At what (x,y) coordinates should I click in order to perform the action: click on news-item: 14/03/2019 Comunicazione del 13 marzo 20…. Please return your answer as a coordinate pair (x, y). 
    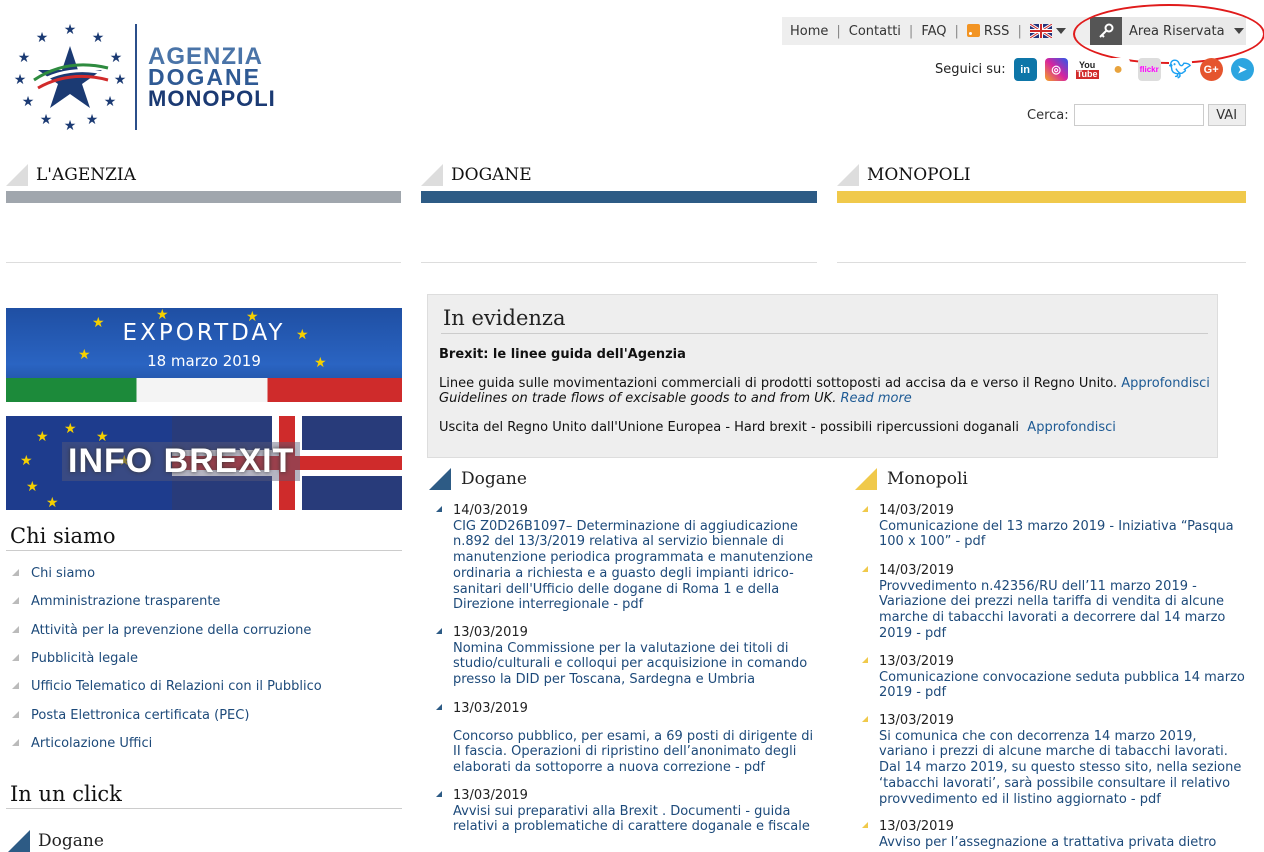
    Looking at the image, I should click on (1053, 526).